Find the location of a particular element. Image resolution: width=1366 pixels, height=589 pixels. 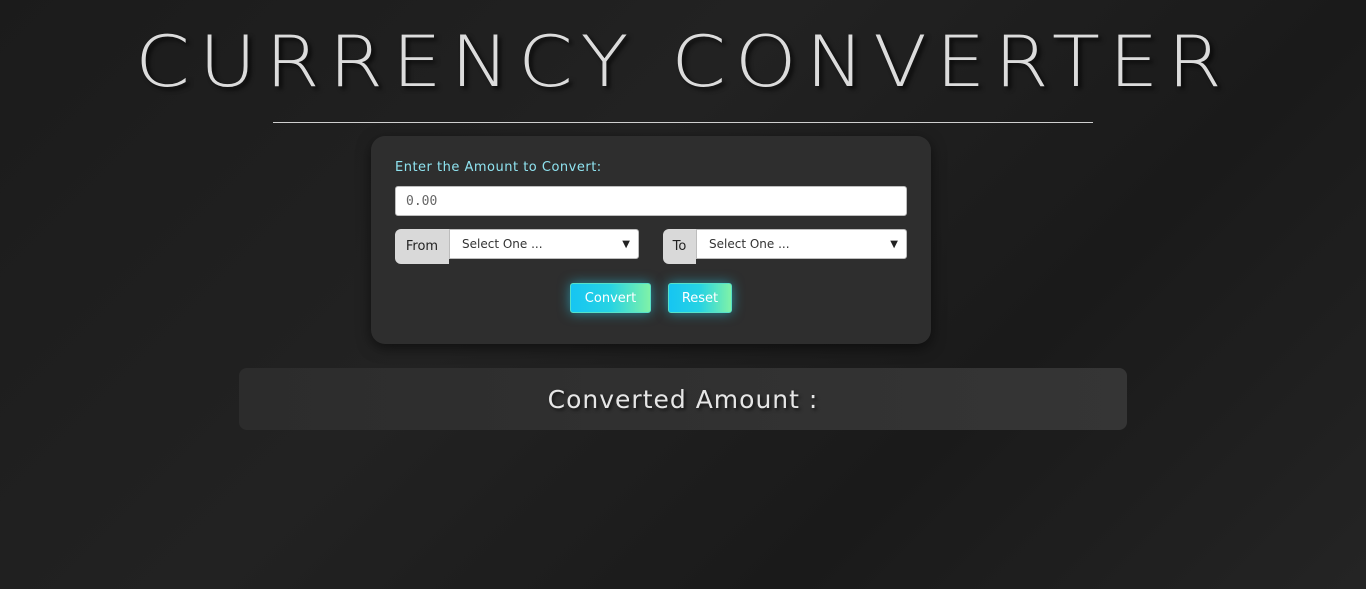

reset-button: Reset is located at coordinates (700, 298).